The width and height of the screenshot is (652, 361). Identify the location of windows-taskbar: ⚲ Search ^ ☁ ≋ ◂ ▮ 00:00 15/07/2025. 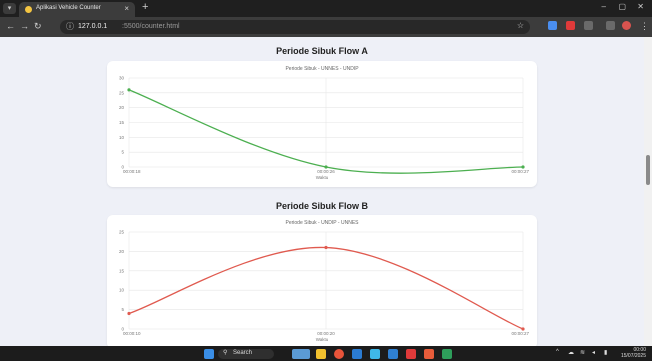
(326, 353).